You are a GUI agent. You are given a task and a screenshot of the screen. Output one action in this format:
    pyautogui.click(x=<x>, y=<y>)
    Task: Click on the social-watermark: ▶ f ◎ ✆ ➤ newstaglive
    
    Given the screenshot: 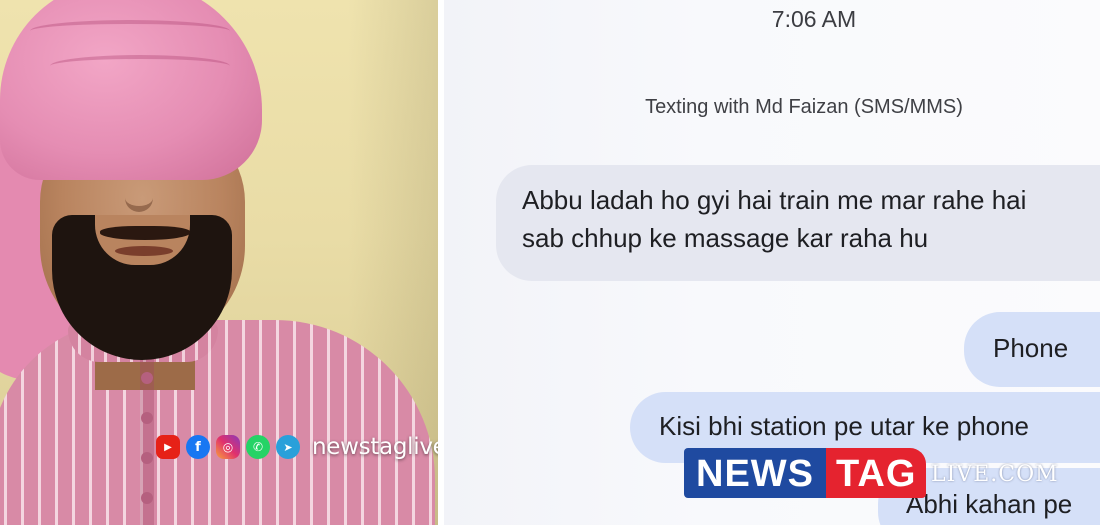 What is the action you would take?
    pyautogui.click(x=297, y=447)
    